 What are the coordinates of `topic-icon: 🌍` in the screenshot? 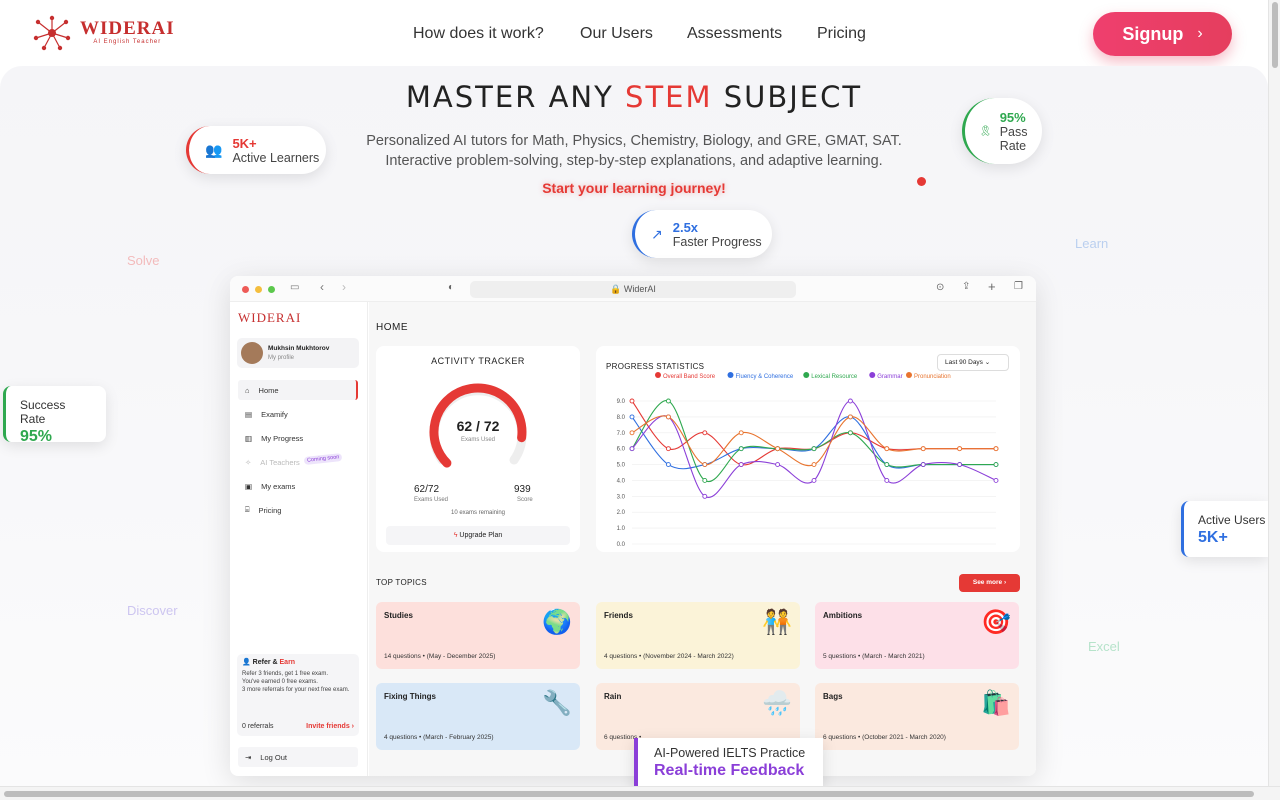 It's located at (557, 622).